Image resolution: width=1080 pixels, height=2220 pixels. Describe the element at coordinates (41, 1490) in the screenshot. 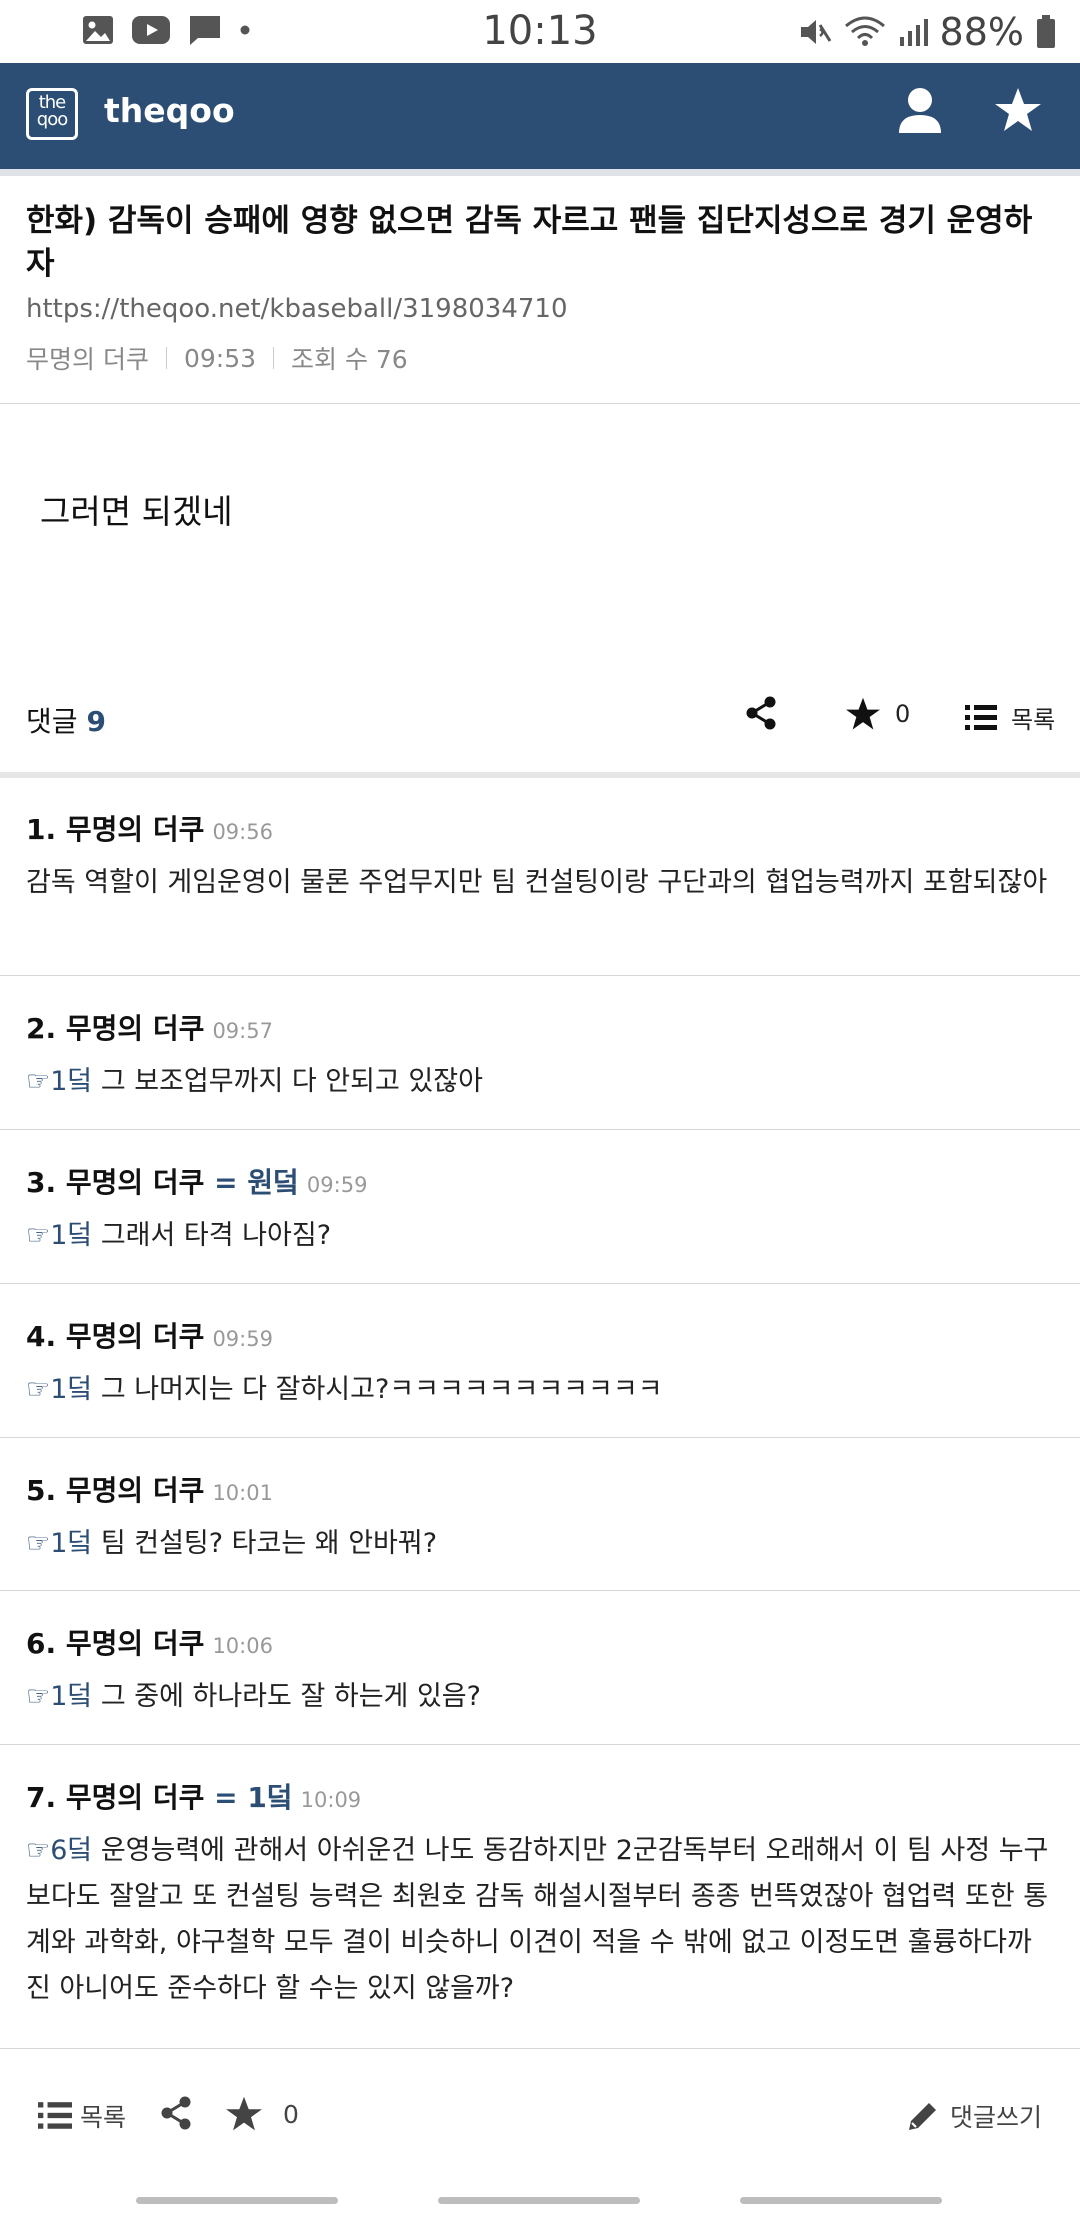

I see `comment-number: 5.` at that location.